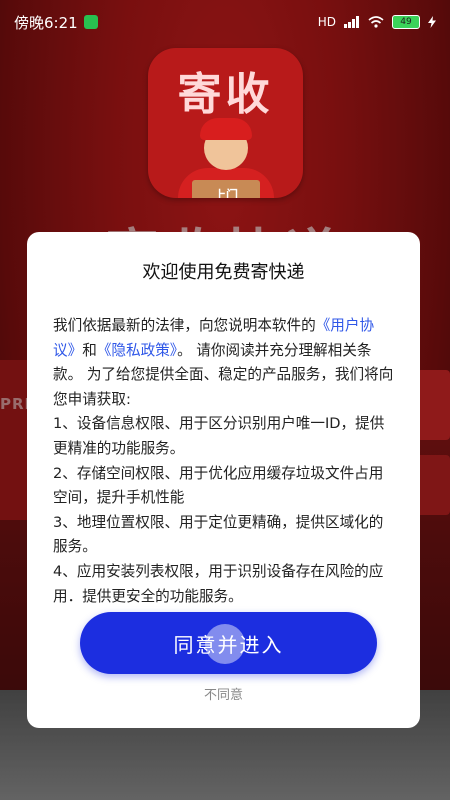 The image size is (450, 800). Describe the element at coordinates (218, 485) in the screenshot. I see `permission-item: 2、存储空间权限、用于优化应用缓存垃圾文件占用空间，提升手机性能` at that location.